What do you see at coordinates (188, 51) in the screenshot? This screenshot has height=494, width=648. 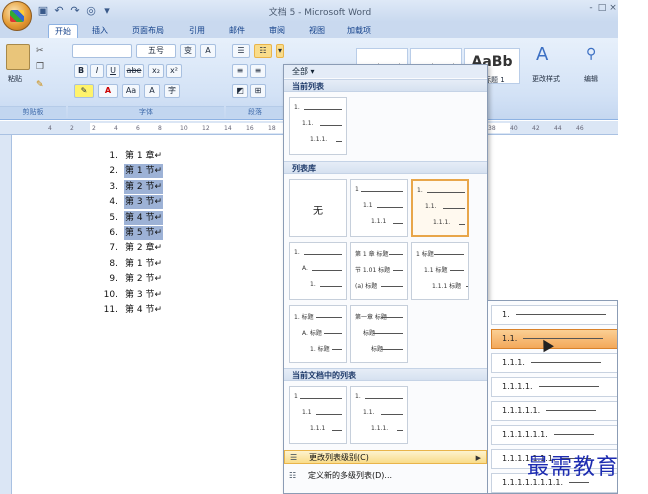 I see `grow-font-icon: 变` at bounding box center [188, 51].